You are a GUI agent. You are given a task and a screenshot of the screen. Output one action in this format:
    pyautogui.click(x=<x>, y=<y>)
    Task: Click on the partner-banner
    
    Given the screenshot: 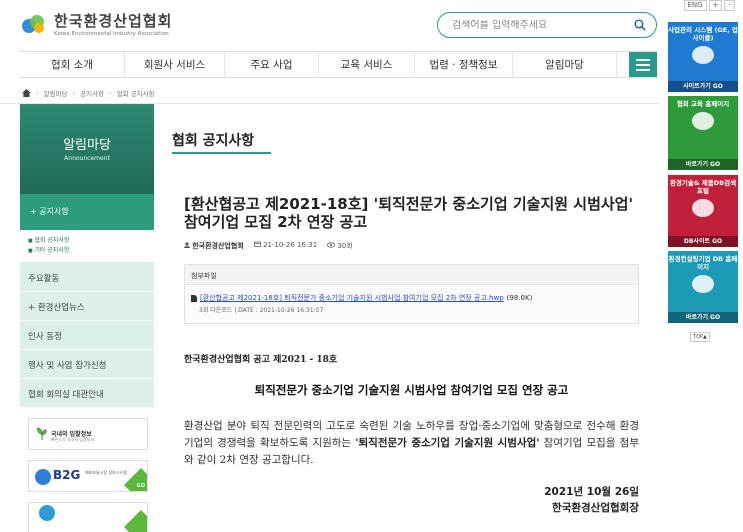 What is the action you would take?
    pyautogui.click(x=88, y=517)
    